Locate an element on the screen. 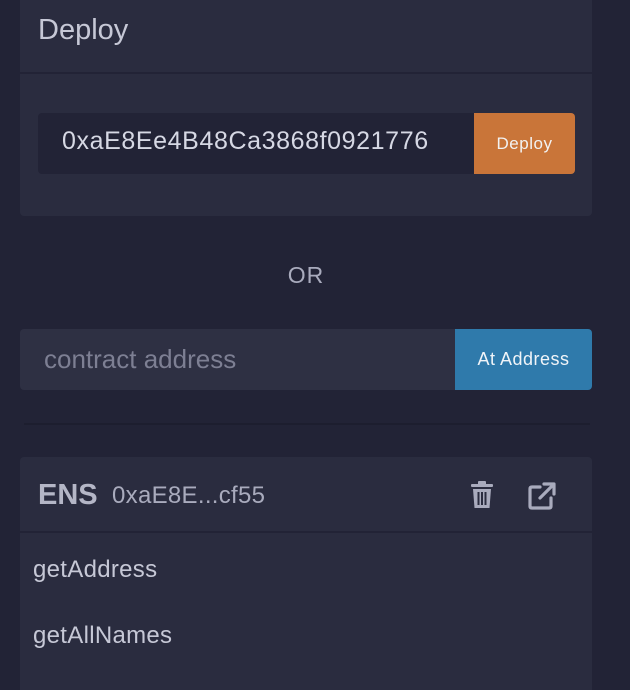 The height and width of the screenshot is (690, 630). deploy-title: Deploy is located at coordinates (83, 30).